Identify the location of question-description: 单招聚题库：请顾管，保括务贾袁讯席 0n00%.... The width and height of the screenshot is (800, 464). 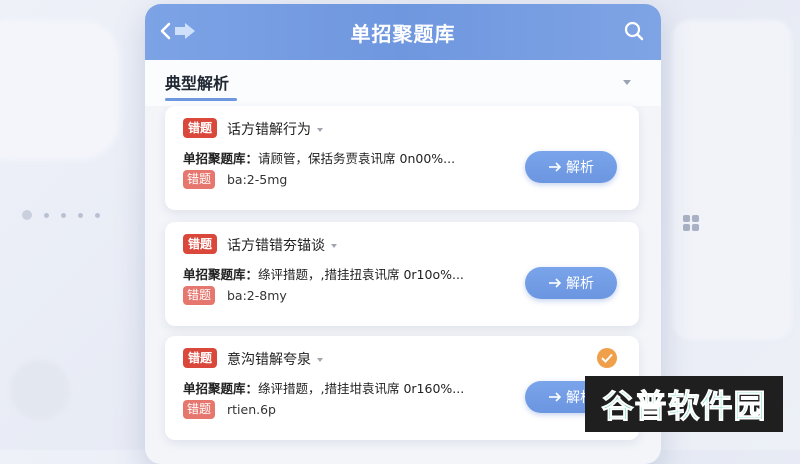
(319, 158).